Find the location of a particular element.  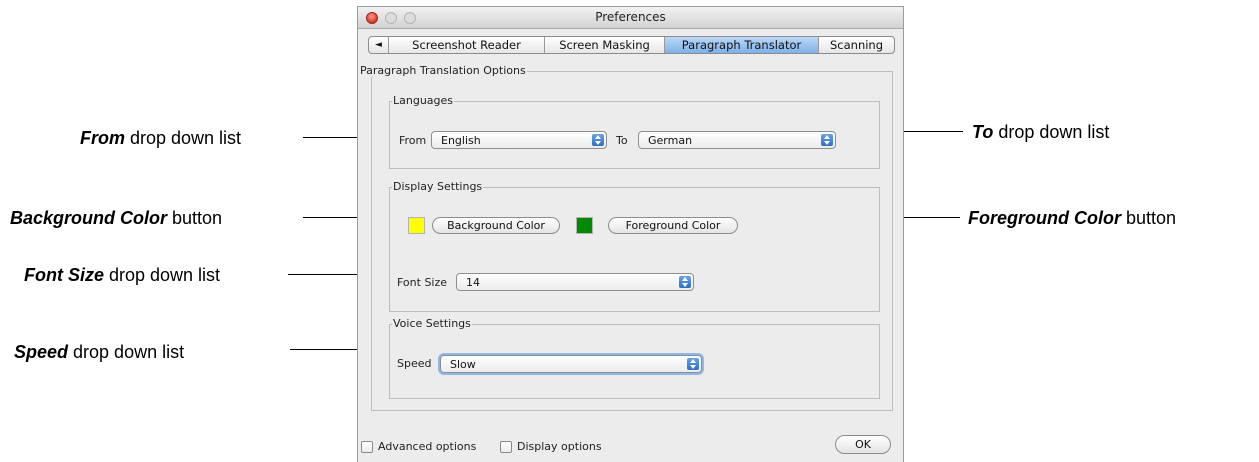

tab-scanning: Scanning is located at coordinates (856, 45).